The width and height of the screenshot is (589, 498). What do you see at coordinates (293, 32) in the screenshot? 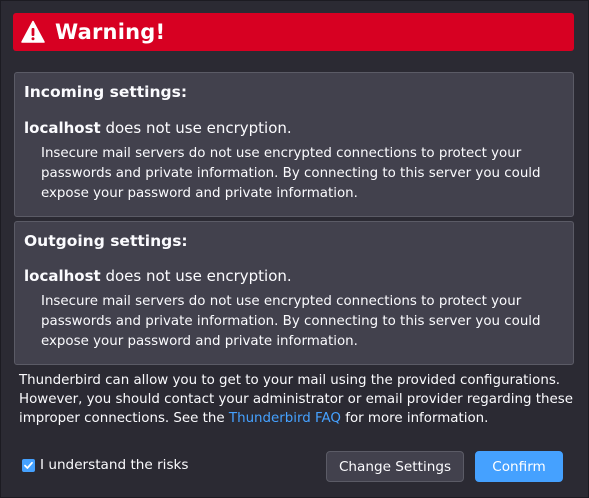
I see `warning-banner: Warning!` at bounding box center [293, 32].